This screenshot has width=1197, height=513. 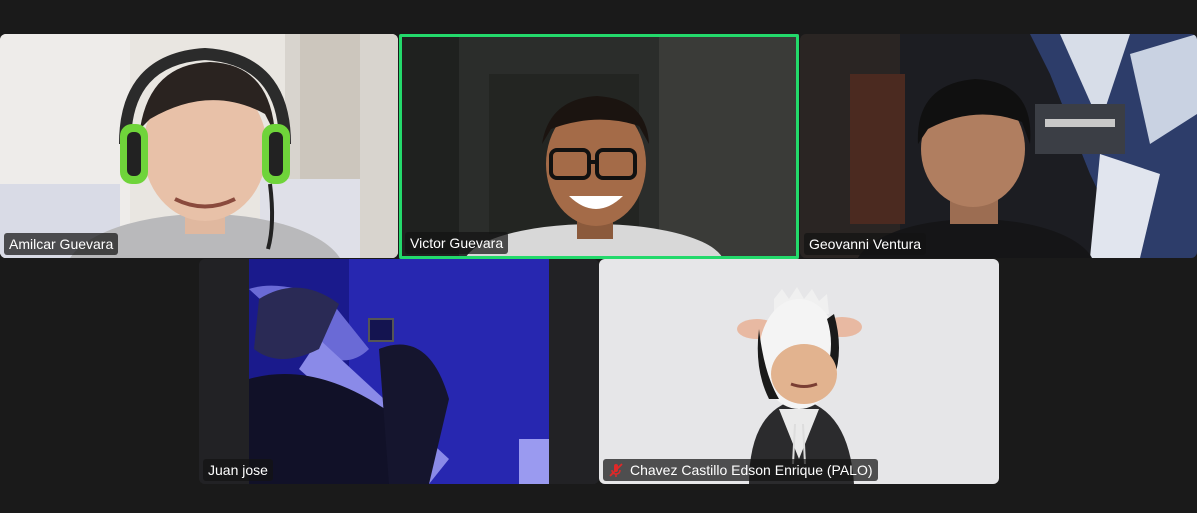 I want to click on participant-name: Chavez Castillo Edson Enrique (PALO), so click(x=751, y=470).